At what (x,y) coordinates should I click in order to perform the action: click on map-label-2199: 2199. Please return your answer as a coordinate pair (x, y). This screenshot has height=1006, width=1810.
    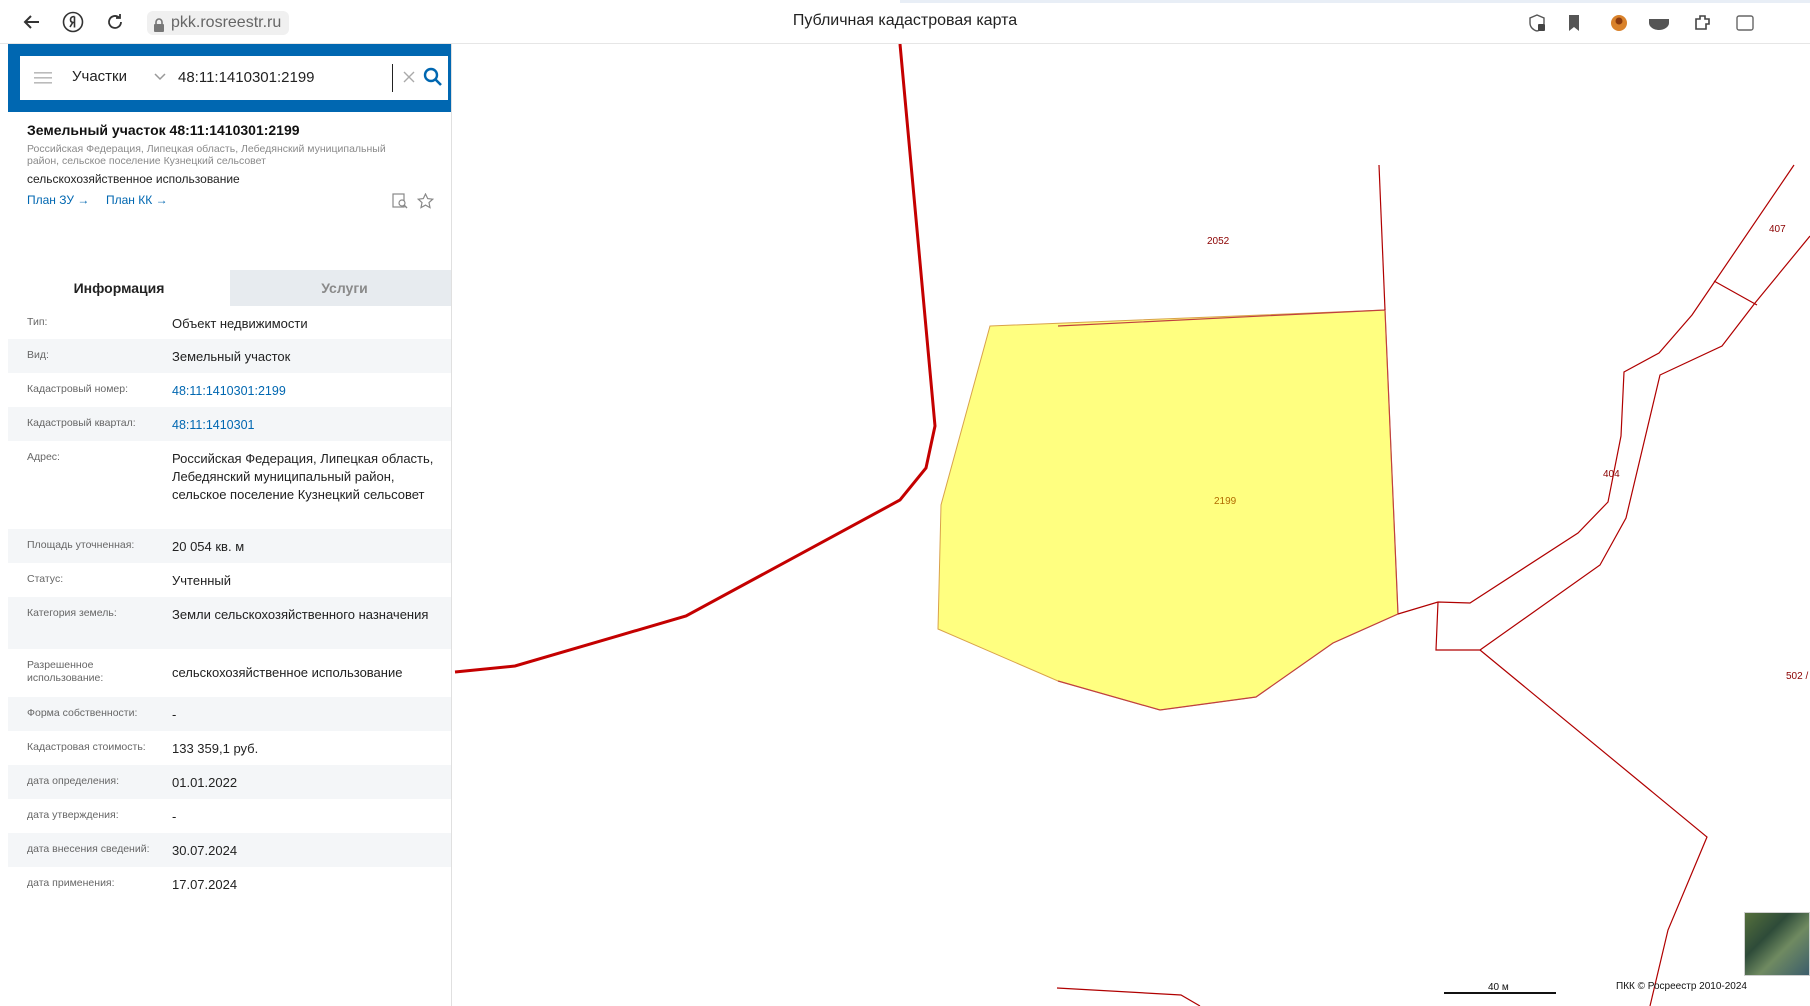
    Looking at the image, I should click on (1225, 501).